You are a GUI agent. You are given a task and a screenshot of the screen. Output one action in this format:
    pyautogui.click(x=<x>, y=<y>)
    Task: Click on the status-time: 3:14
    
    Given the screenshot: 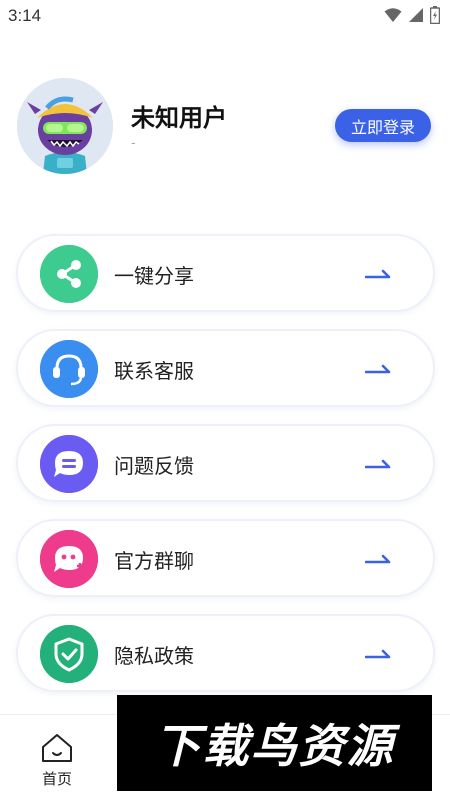 What is the action you would take?
    pyautogui.click(x=25, y=15)
    